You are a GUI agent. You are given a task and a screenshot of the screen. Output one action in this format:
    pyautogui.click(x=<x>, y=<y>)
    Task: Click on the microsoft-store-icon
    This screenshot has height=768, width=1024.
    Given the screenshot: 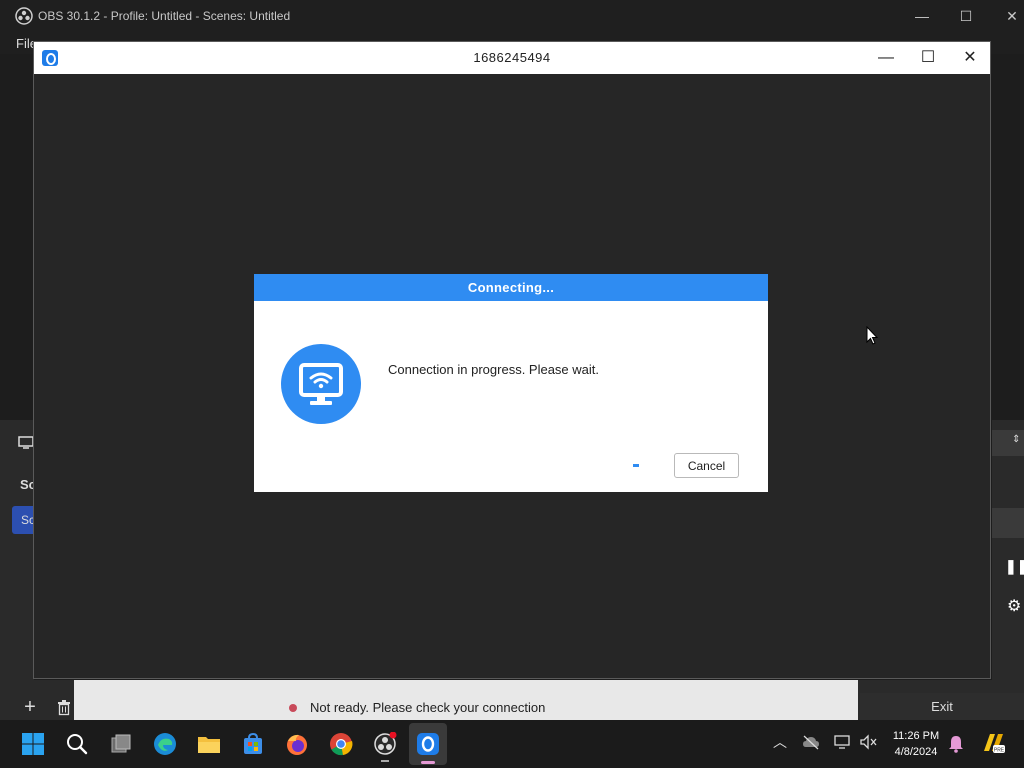 What is the action you would take?
    pyautogui.click(x=253, y=744)
    